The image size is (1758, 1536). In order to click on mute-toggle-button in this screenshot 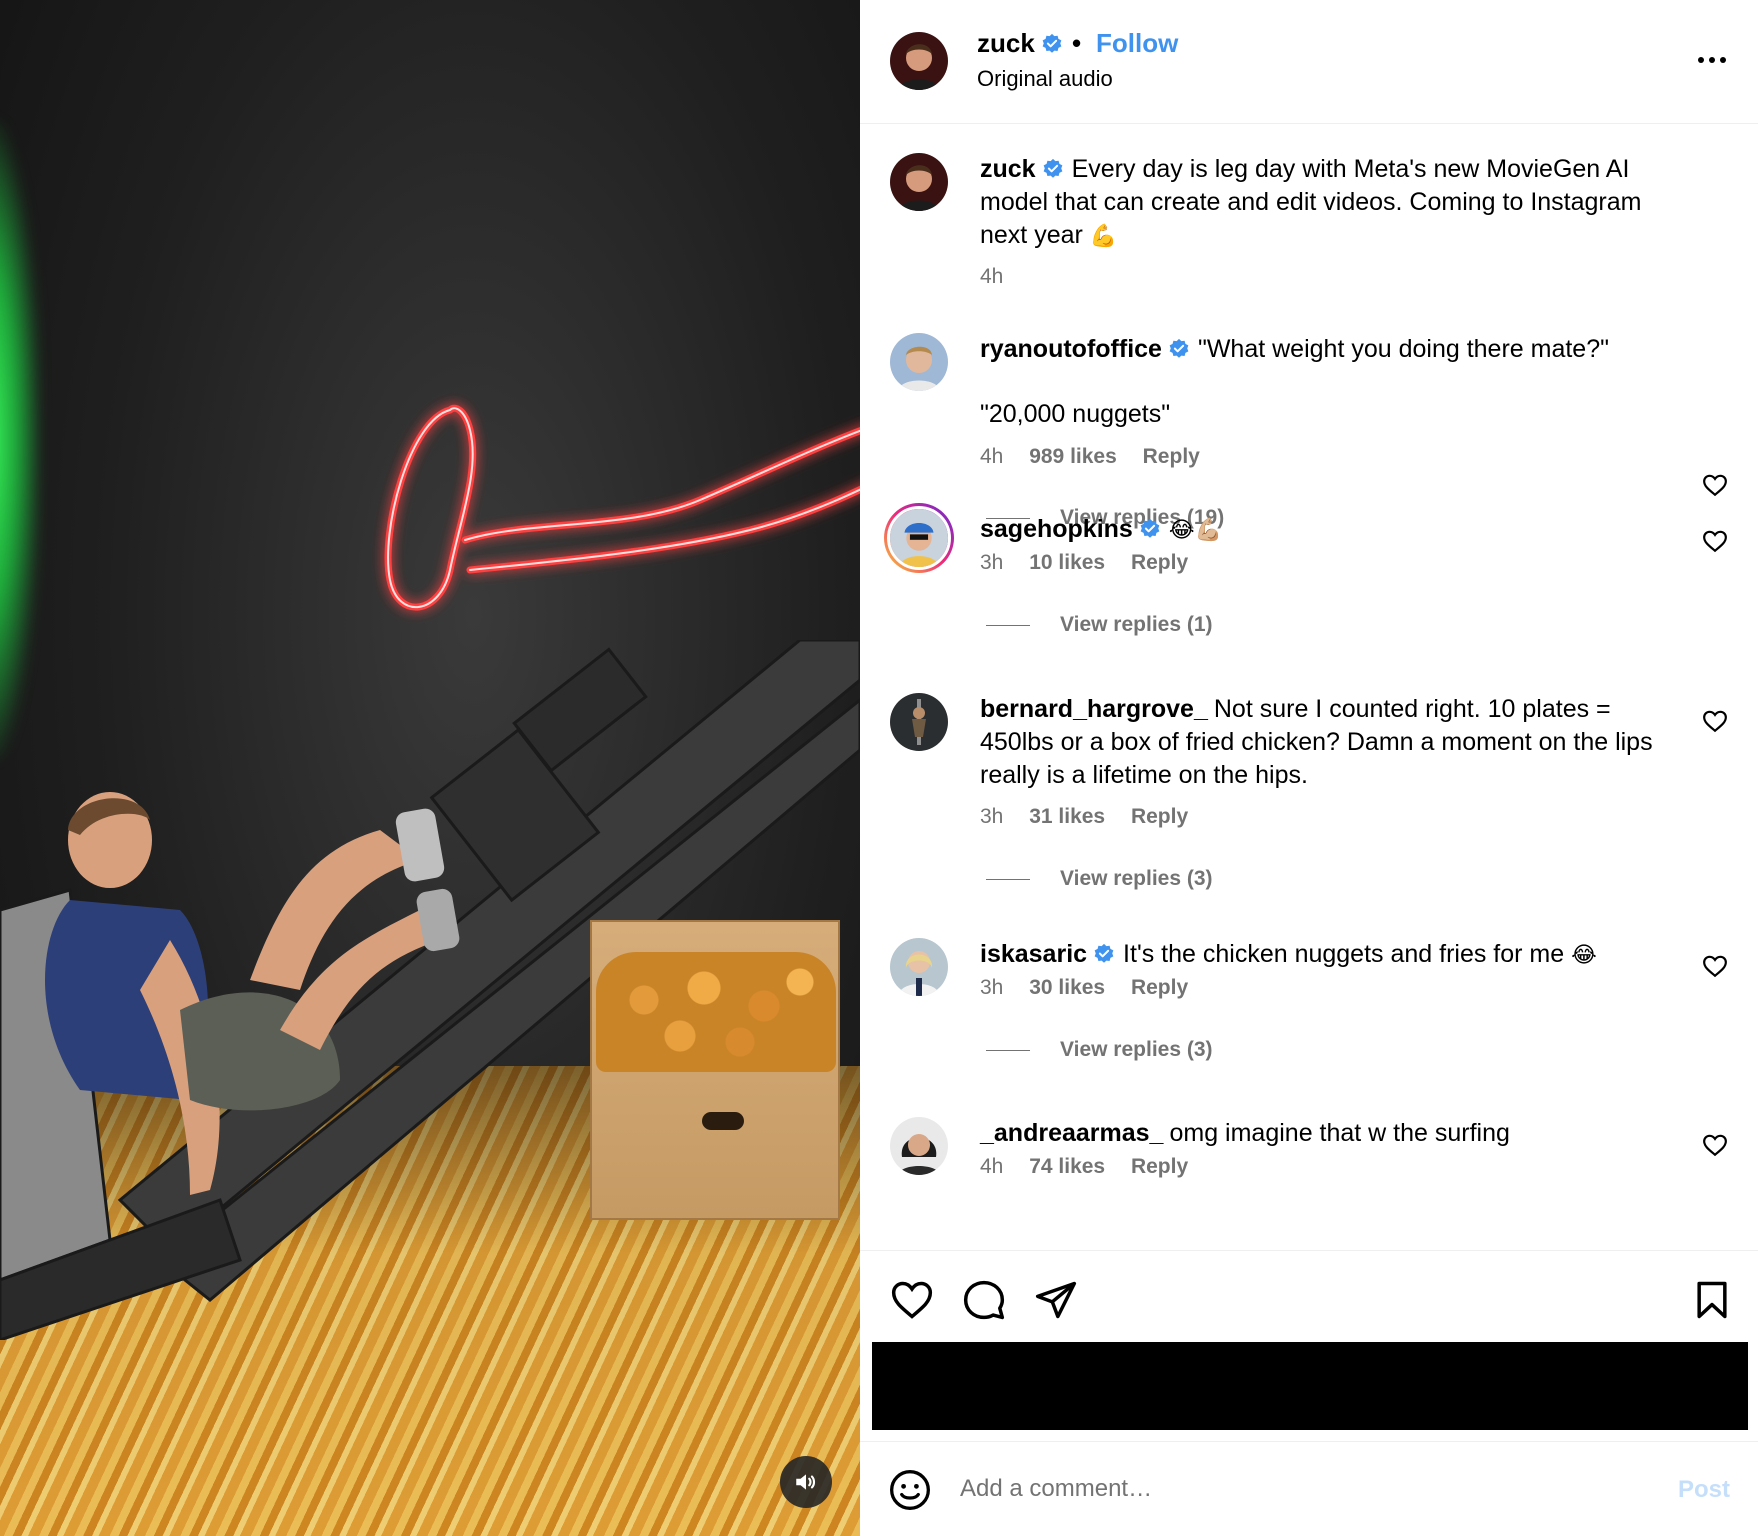, I will do `click(806, 1482)`.